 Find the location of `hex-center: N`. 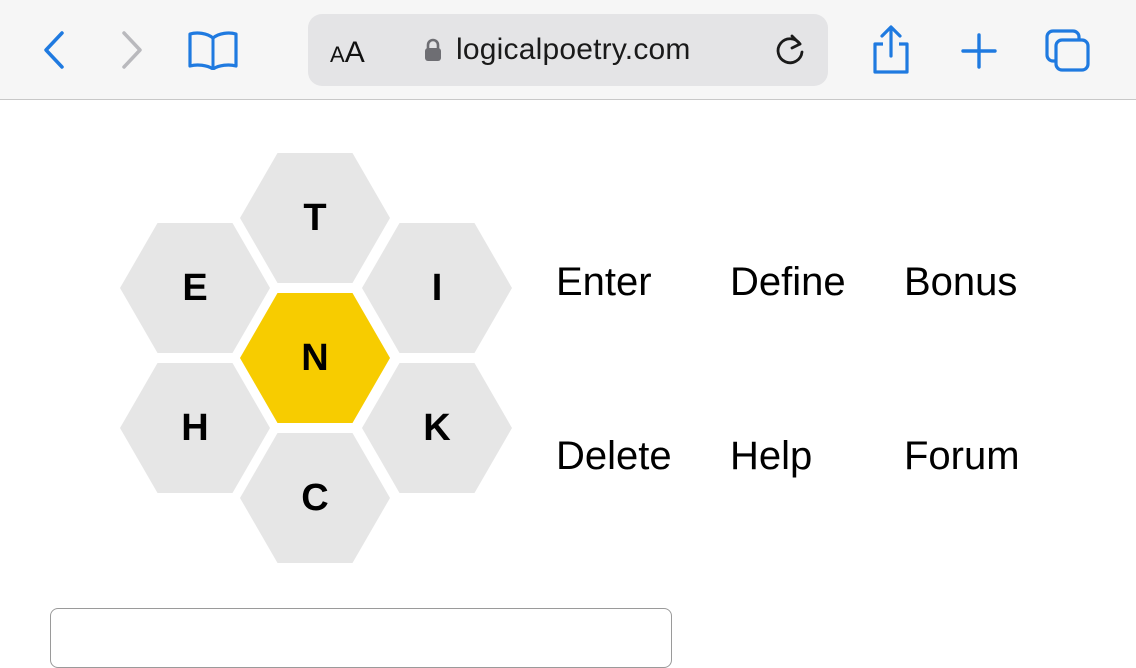

hex-center: N is located at coordinates (315, 358).